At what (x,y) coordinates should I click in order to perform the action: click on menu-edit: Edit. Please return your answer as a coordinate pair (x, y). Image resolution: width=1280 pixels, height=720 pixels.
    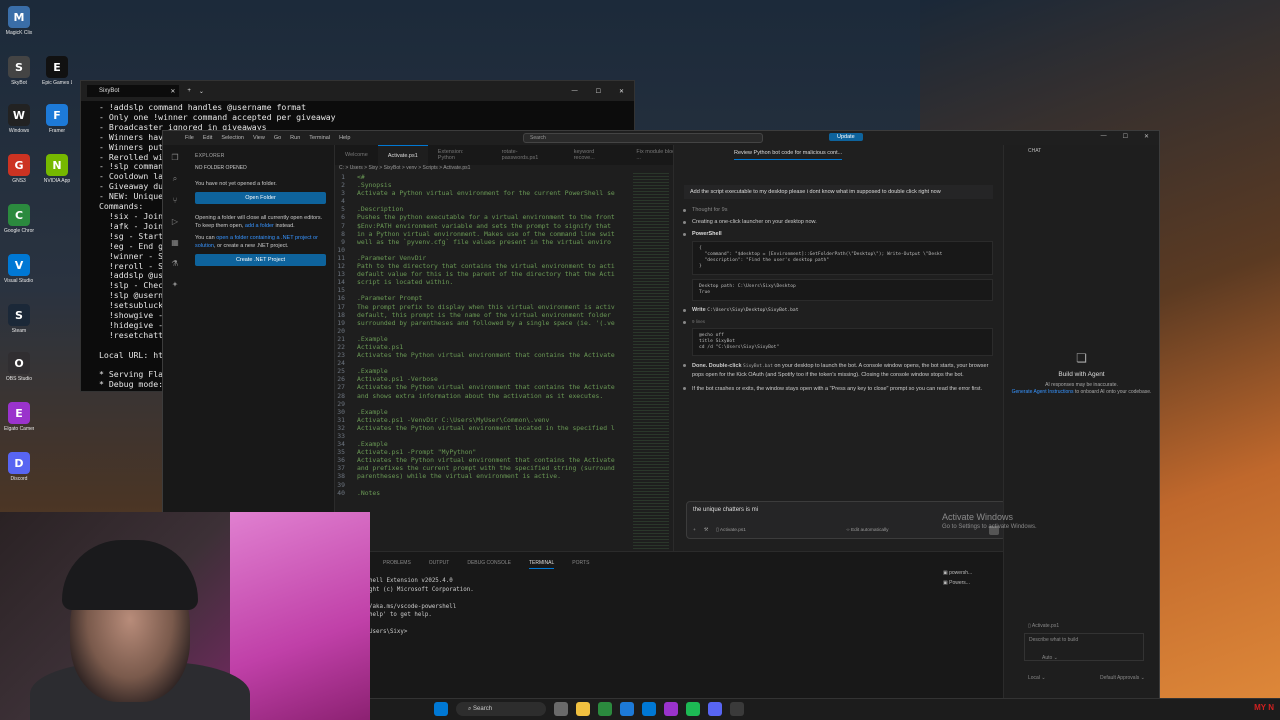
    Looking at the image, I should click on (207, 138).